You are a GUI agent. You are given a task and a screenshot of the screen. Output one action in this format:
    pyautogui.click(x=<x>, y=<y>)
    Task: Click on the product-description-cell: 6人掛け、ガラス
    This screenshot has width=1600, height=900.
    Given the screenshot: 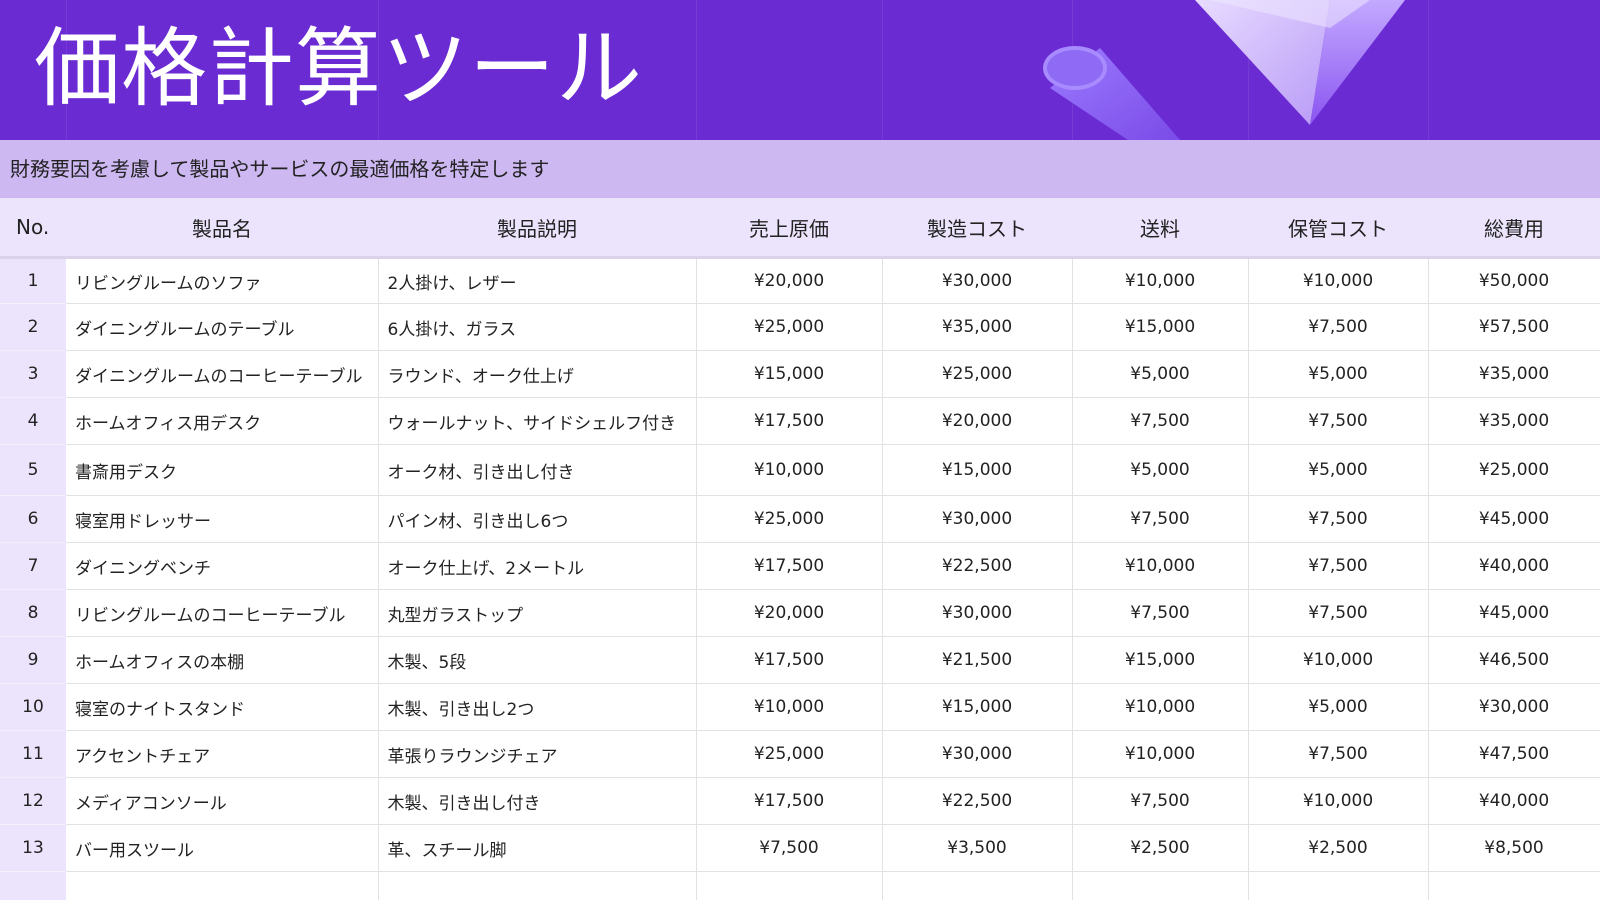 What is the action you would take?
    pyautogui.click(x=537, y=327)
    